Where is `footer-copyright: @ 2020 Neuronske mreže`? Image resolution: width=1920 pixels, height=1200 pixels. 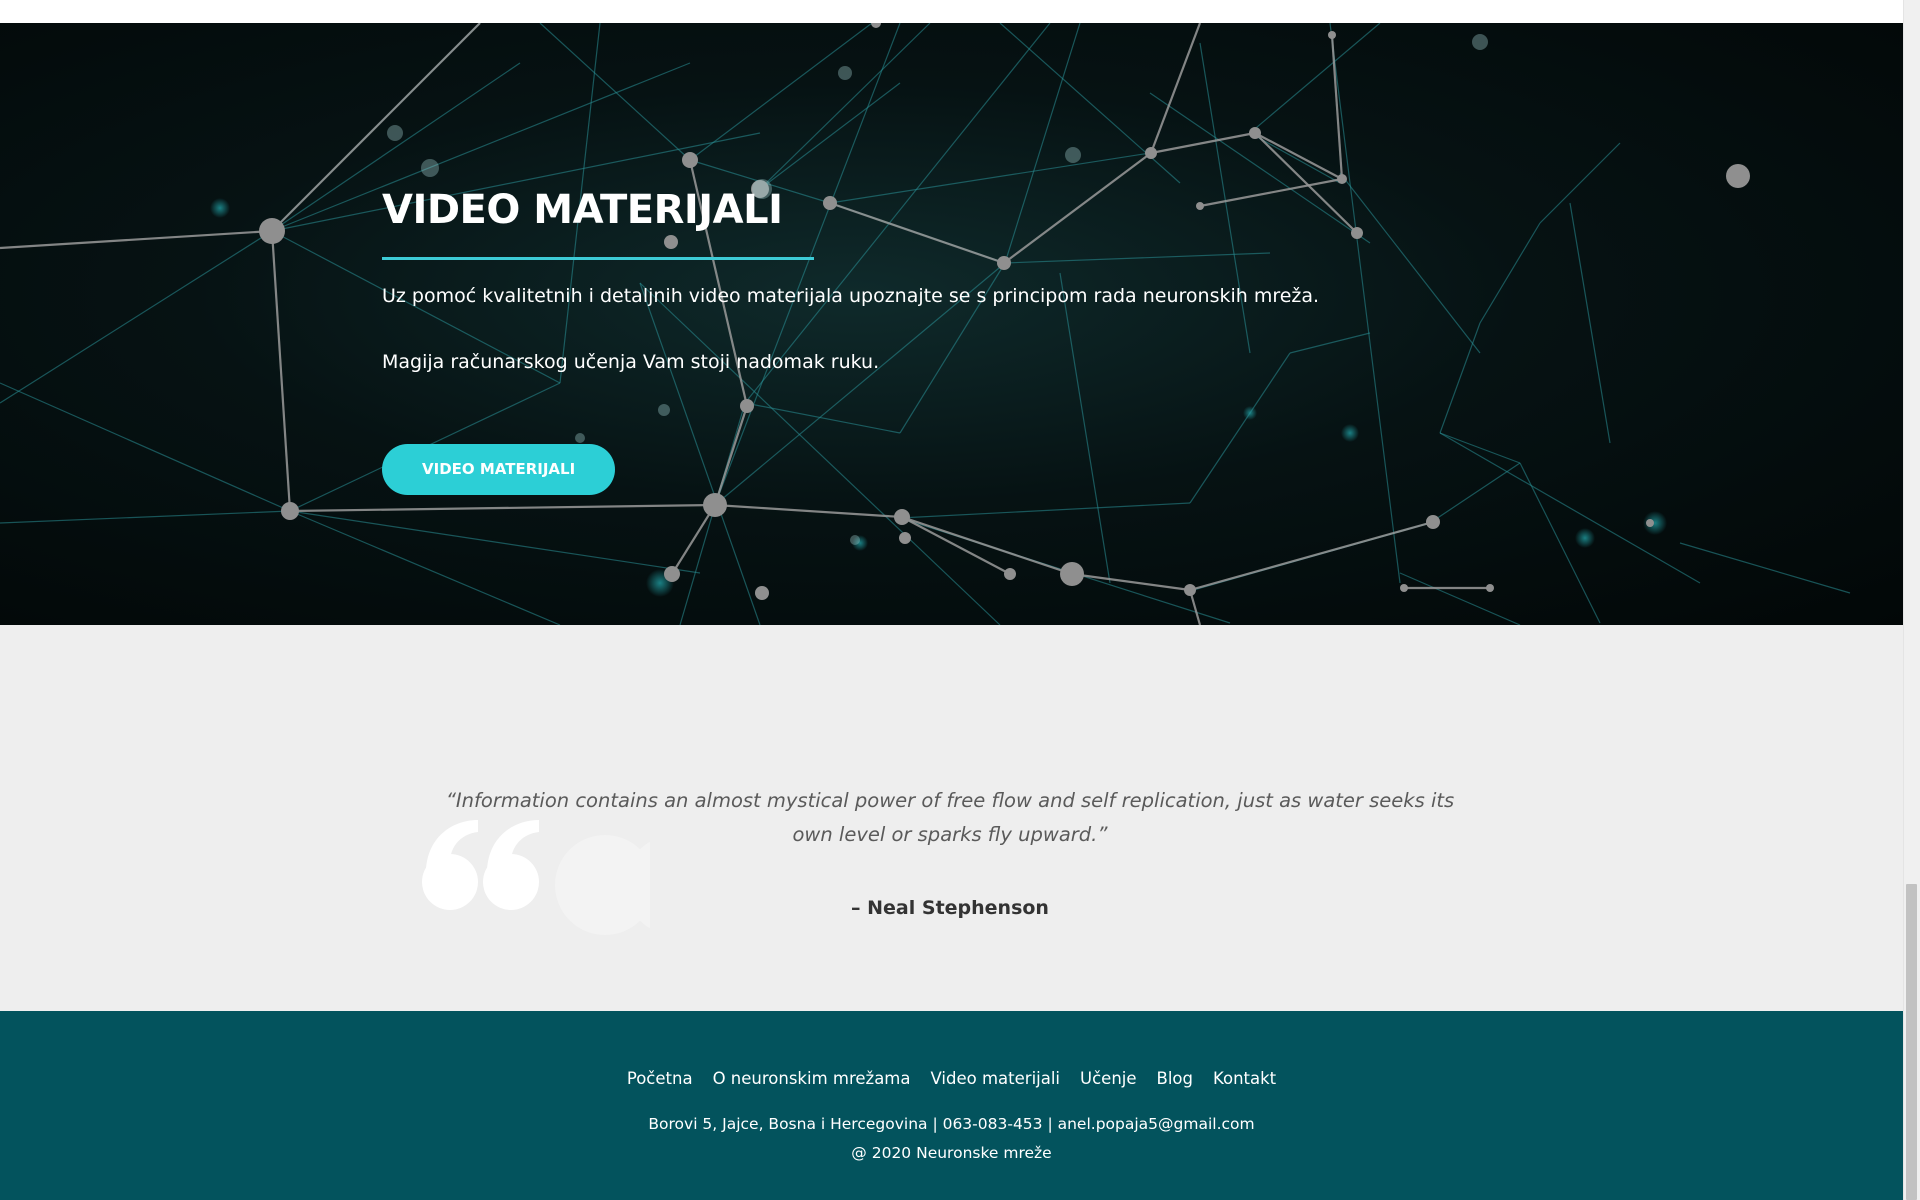
footer-copyright: @ 2020 Neuronske mreže is located at coordinates (951, 1153).